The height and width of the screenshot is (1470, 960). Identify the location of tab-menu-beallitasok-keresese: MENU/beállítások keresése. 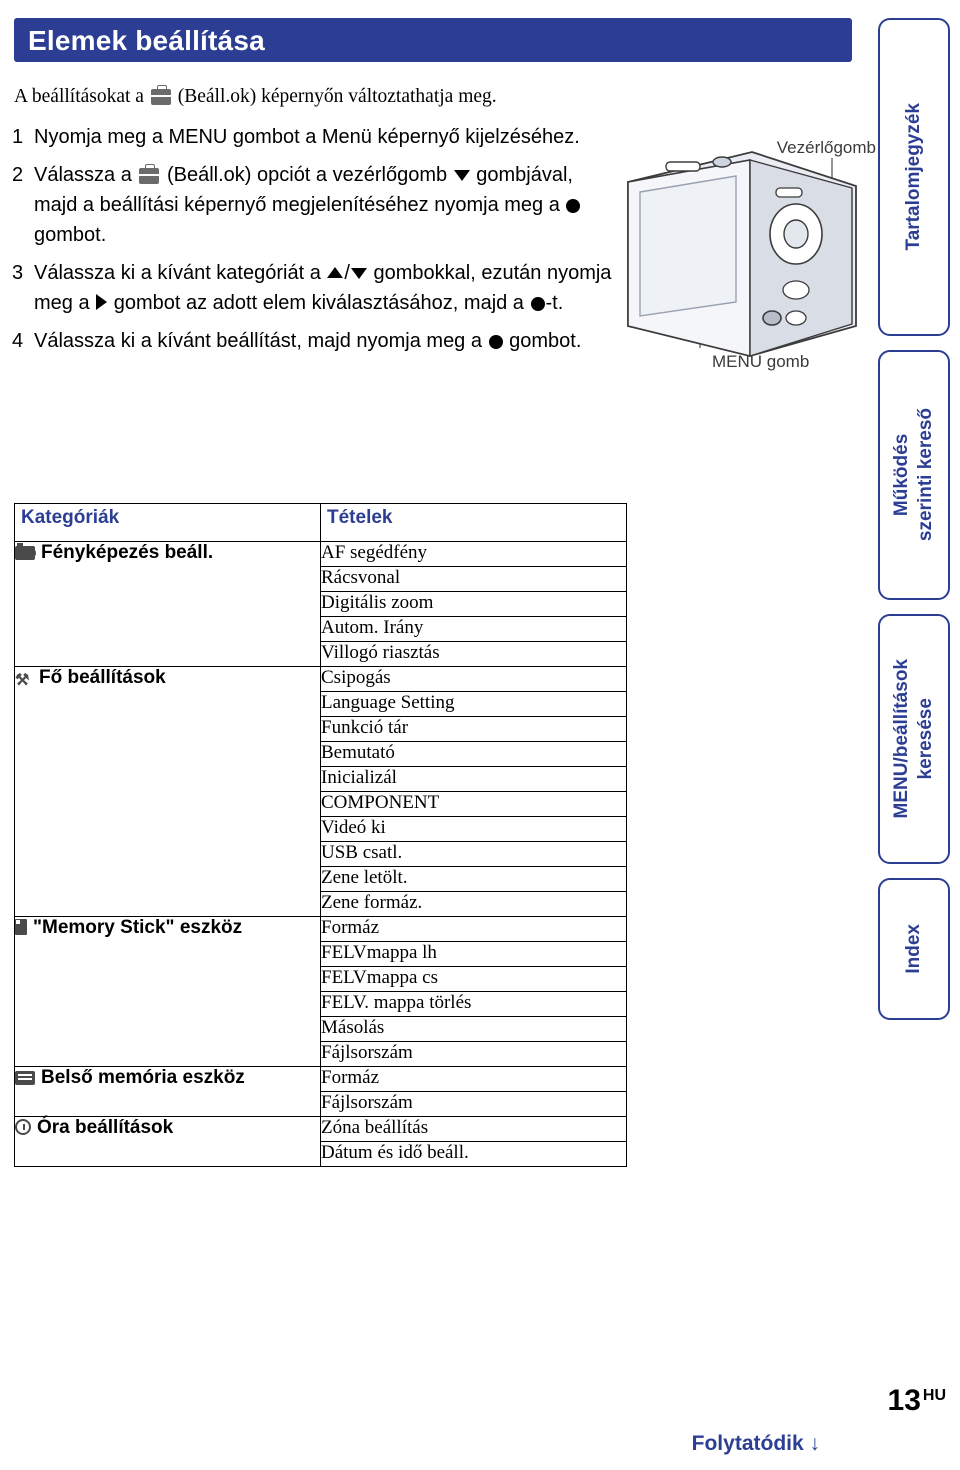
(914, 739).